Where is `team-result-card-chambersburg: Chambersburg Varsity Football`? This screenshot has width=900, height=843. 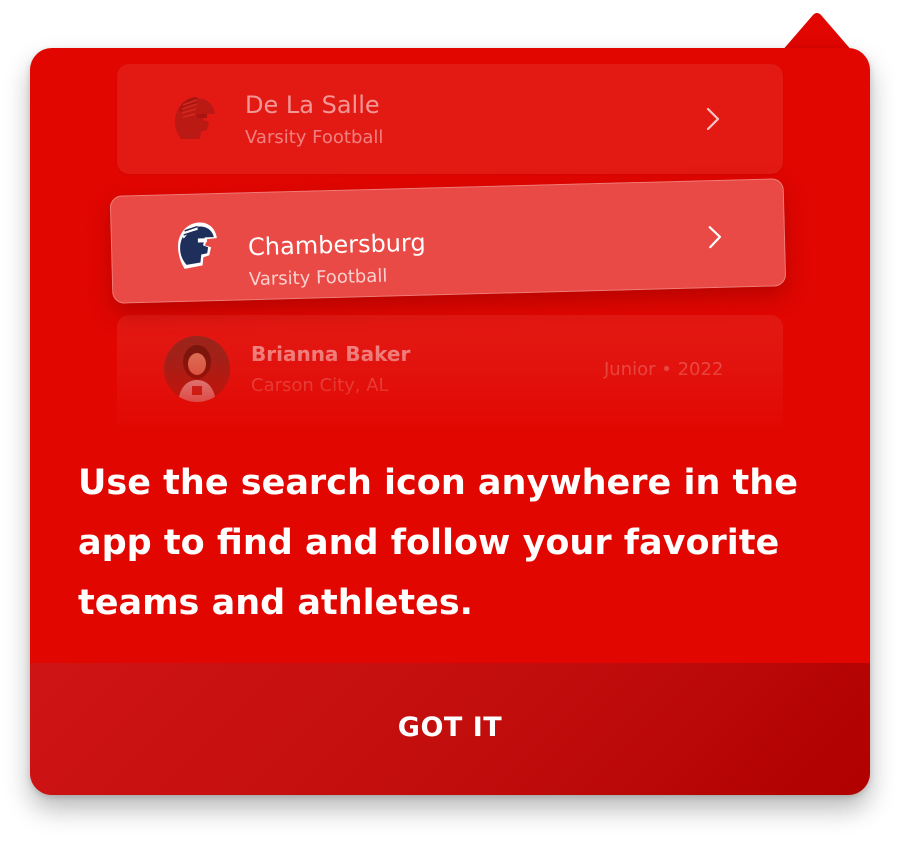
team-result-card-chambersburg: Chambersburg Varsity Football is located at coordinates (448, 241).